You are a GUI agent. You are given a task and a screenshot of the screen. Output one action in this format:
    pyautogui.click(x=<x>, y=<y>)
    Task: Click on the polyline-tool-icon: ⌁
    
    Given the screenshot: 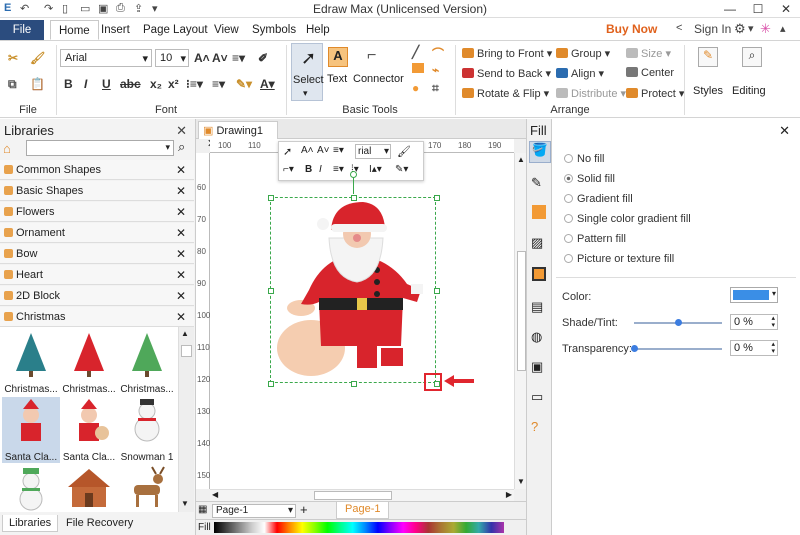 What is the action you would take?
    pyautogui.click(x=435, y=70)
    